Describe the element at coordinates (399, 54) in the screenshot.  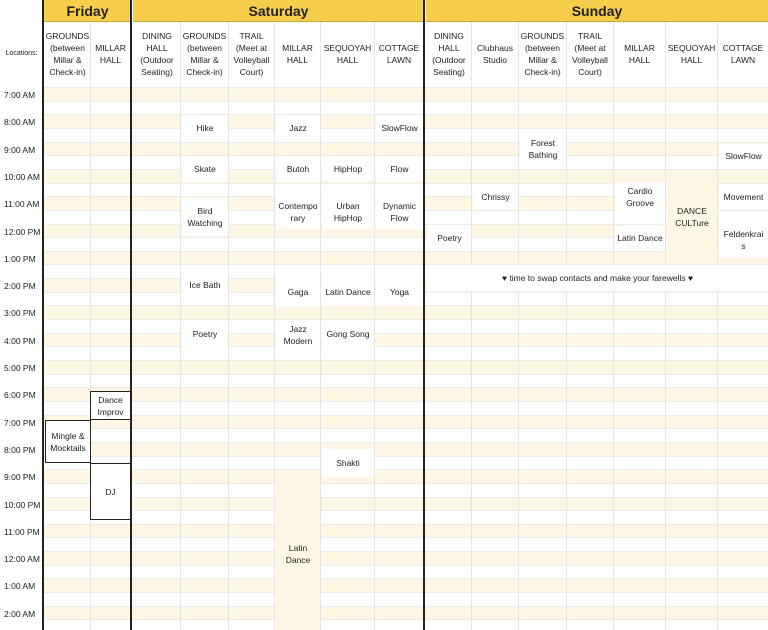
I see `col-sat-cottage: COTTAGE LAWN` at that location.